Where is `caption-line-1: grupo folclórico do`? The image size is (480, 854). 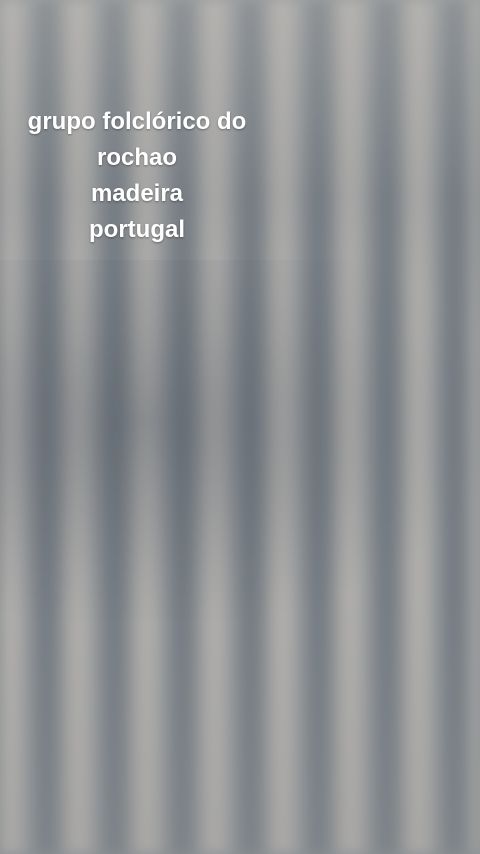
caption-line-1: grupo folclórico do is located at coordinates (137, 121).